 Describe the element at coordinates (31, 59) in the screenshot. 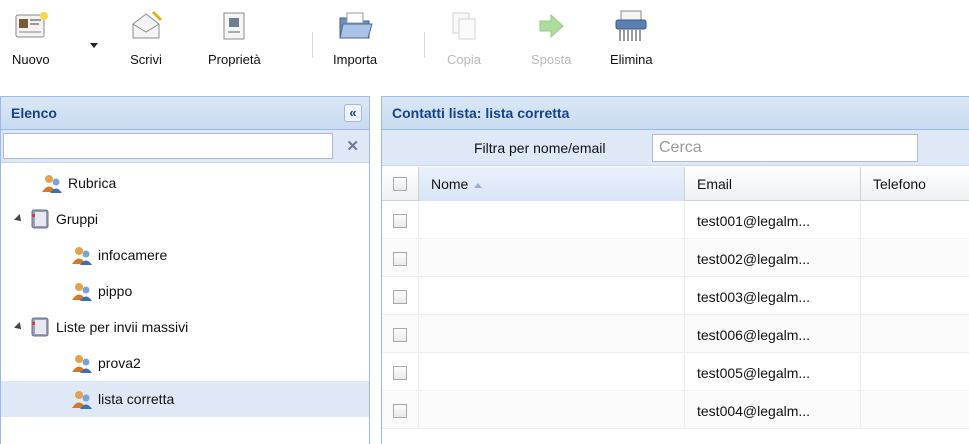

I see `new-button-label: Nuovo` at that location.